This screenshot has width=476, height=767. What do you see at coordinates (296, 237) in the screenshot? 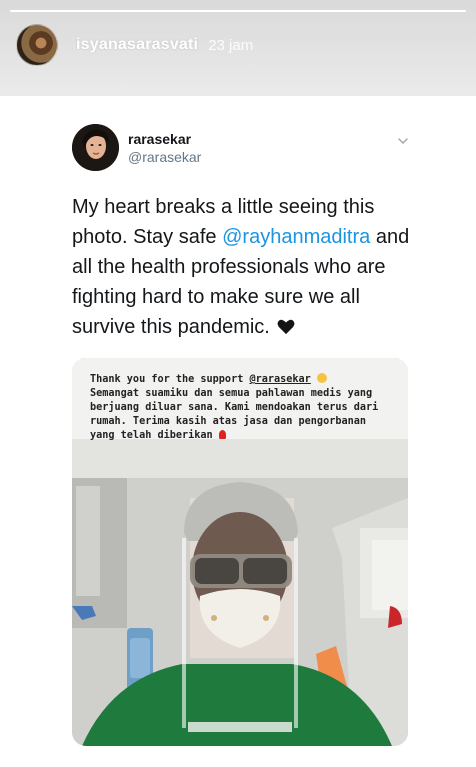
I see `tweet-mention-link: @rayhanmaditra` at bounding box center [296, 237].